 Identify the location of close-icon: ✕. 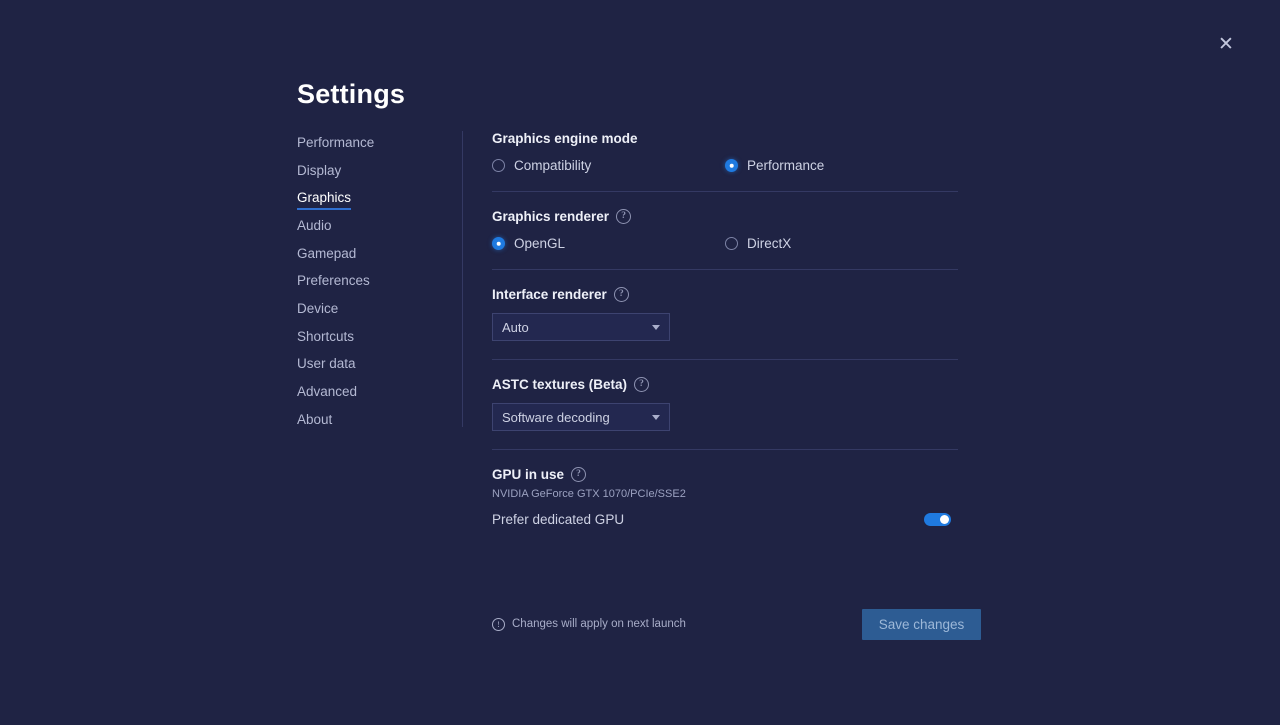
(1226, 44).